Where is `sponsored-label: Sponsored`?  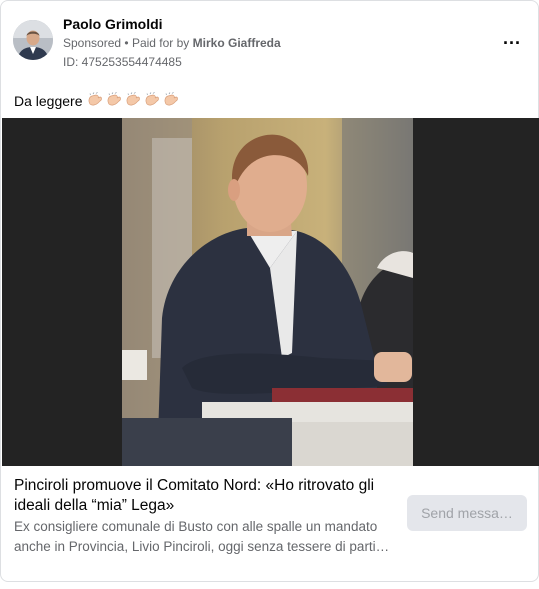 sponsored-label: Sponsored is located at coordinates (92, 43).